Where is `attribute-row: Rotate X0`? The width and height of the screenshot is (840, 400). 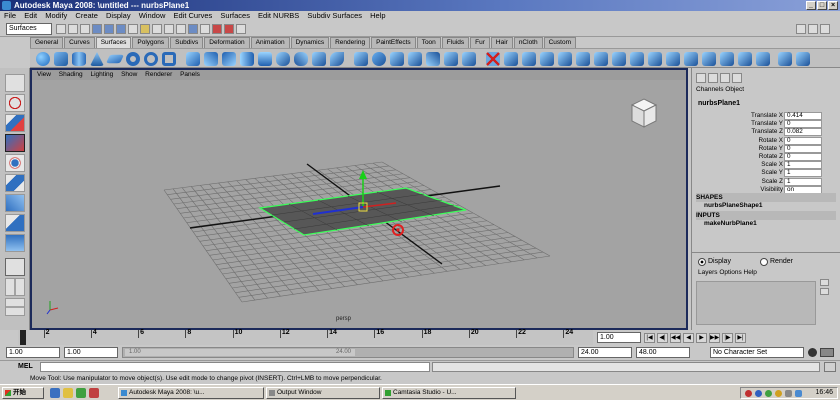 attribute-row: Rotate X0 is located at coordinates (766, 140).